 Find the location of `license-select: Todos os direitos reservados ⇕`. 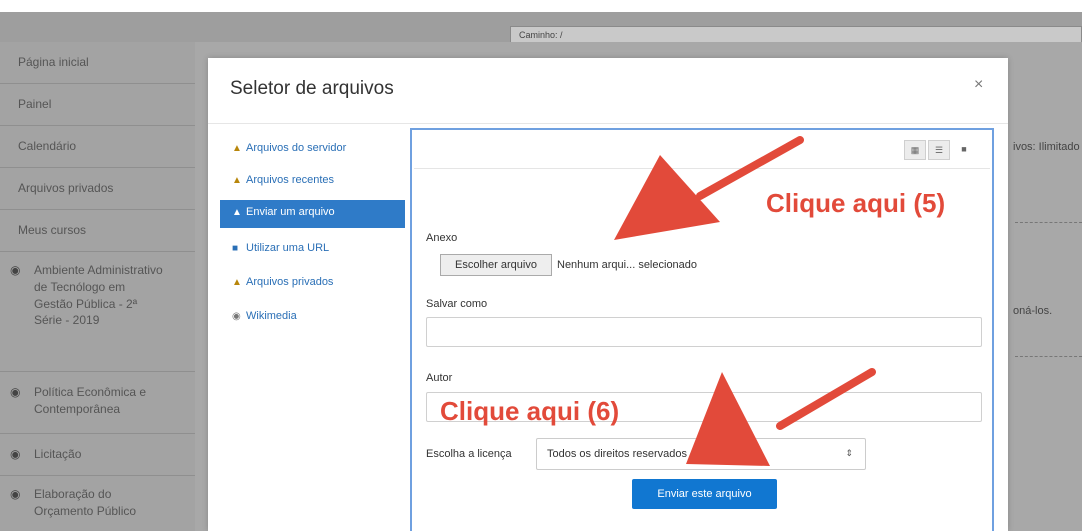

license-select: Todos os direitos reservados ⇕ is located at coordinates (701, 454).